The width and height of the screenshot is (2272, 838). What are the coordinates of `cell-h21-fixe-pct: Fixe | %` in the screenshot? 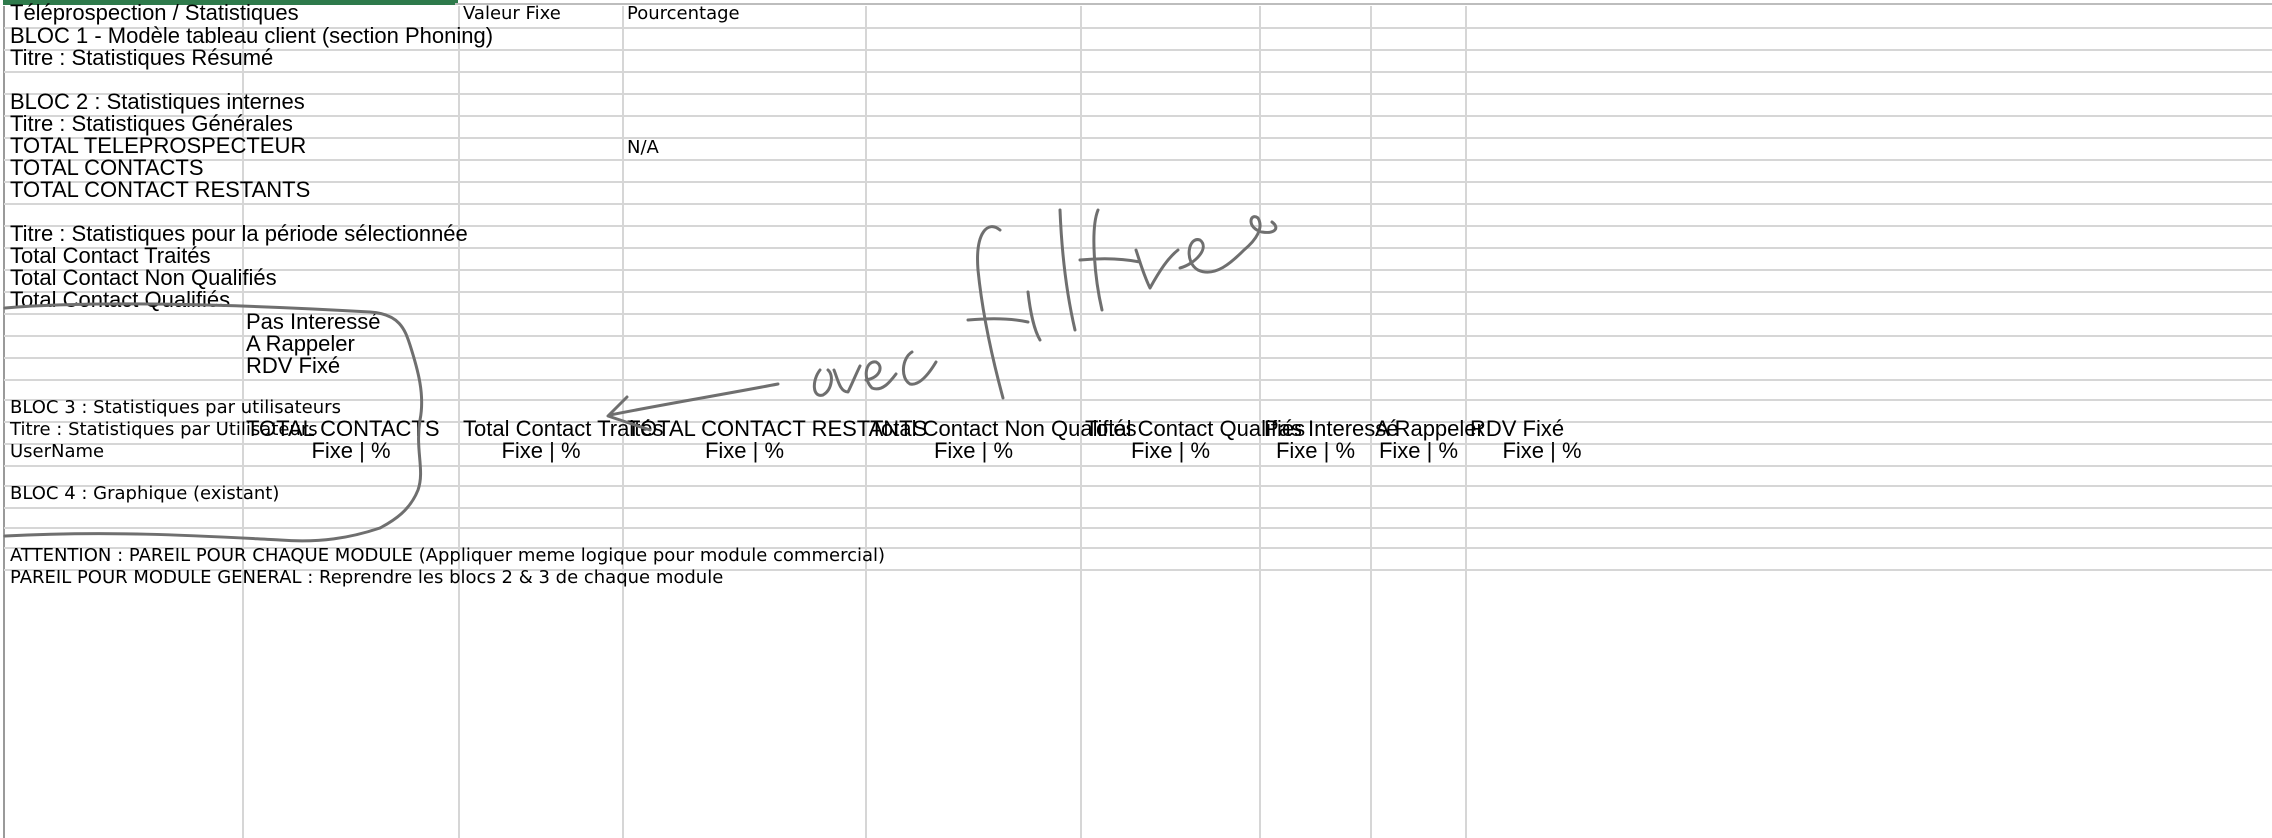 It's located at (1418, 450).